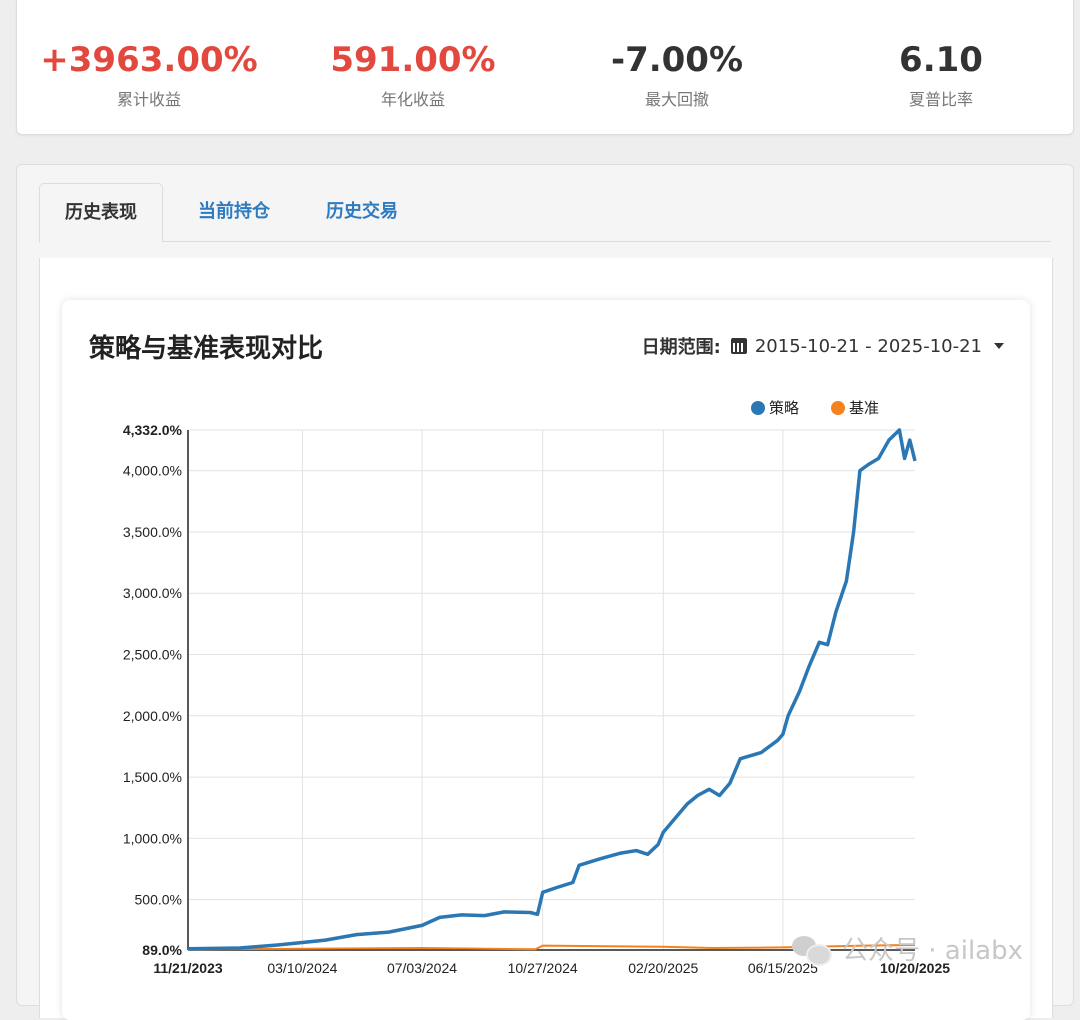  I want to click on y-tick-label: 1,000.0%, so click(152, 838).